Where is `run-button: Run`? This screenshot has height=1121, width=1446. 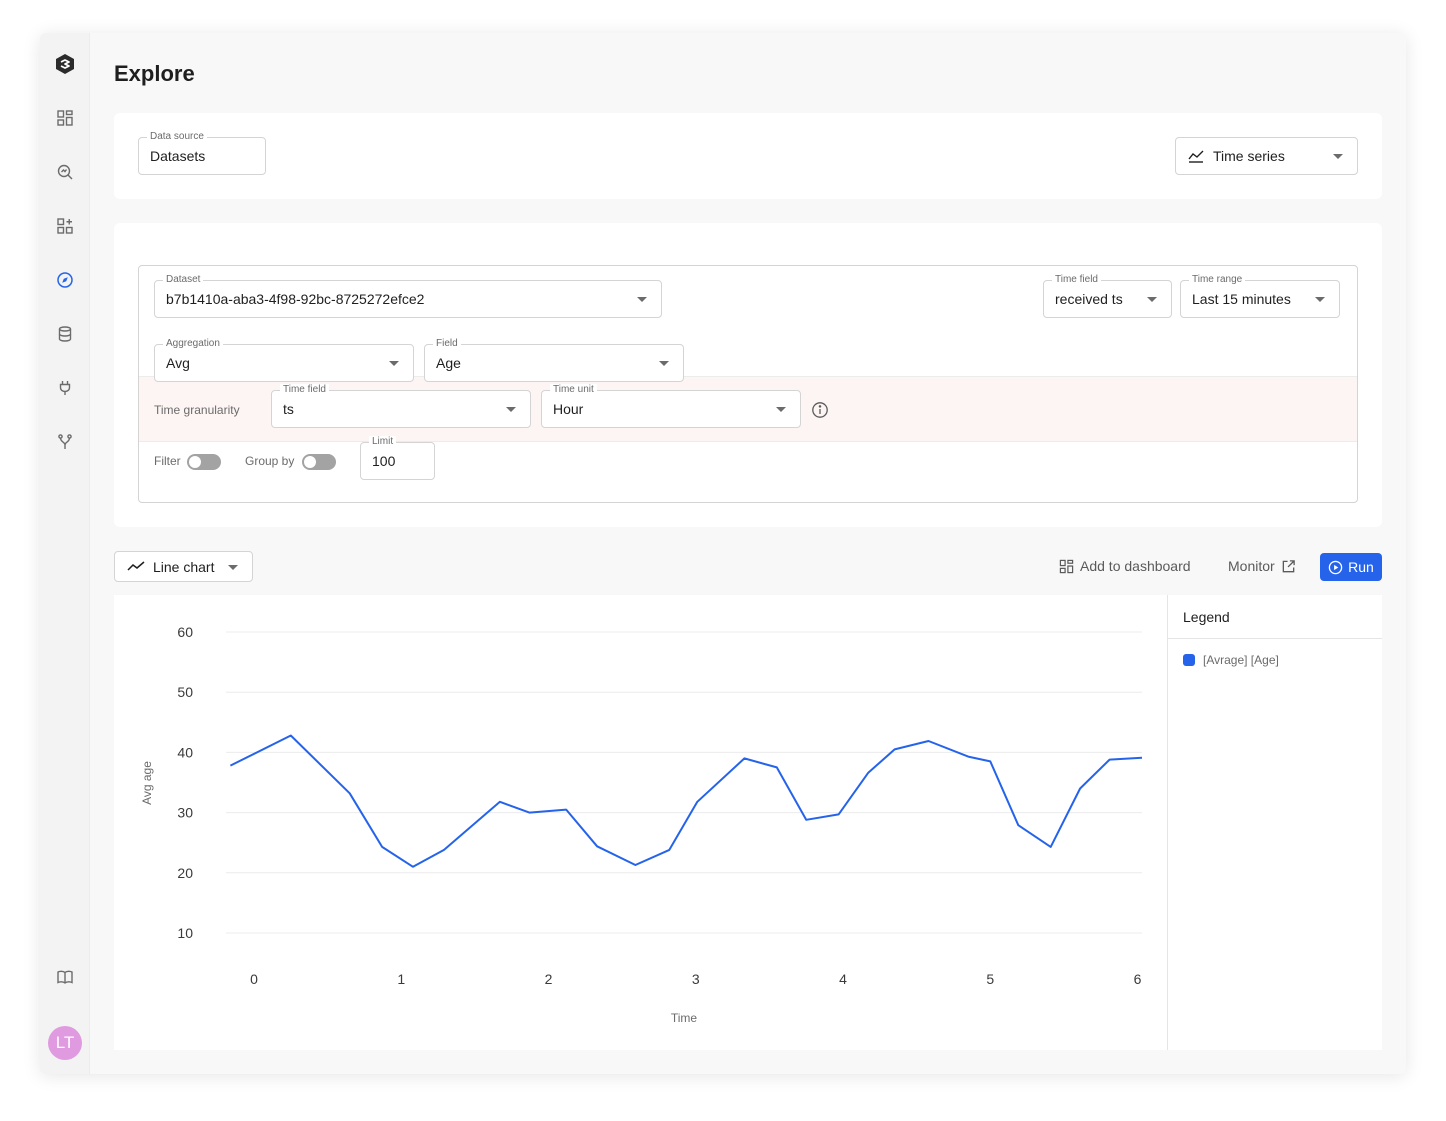
run-button: Run is located at coordinates (1351, 567).